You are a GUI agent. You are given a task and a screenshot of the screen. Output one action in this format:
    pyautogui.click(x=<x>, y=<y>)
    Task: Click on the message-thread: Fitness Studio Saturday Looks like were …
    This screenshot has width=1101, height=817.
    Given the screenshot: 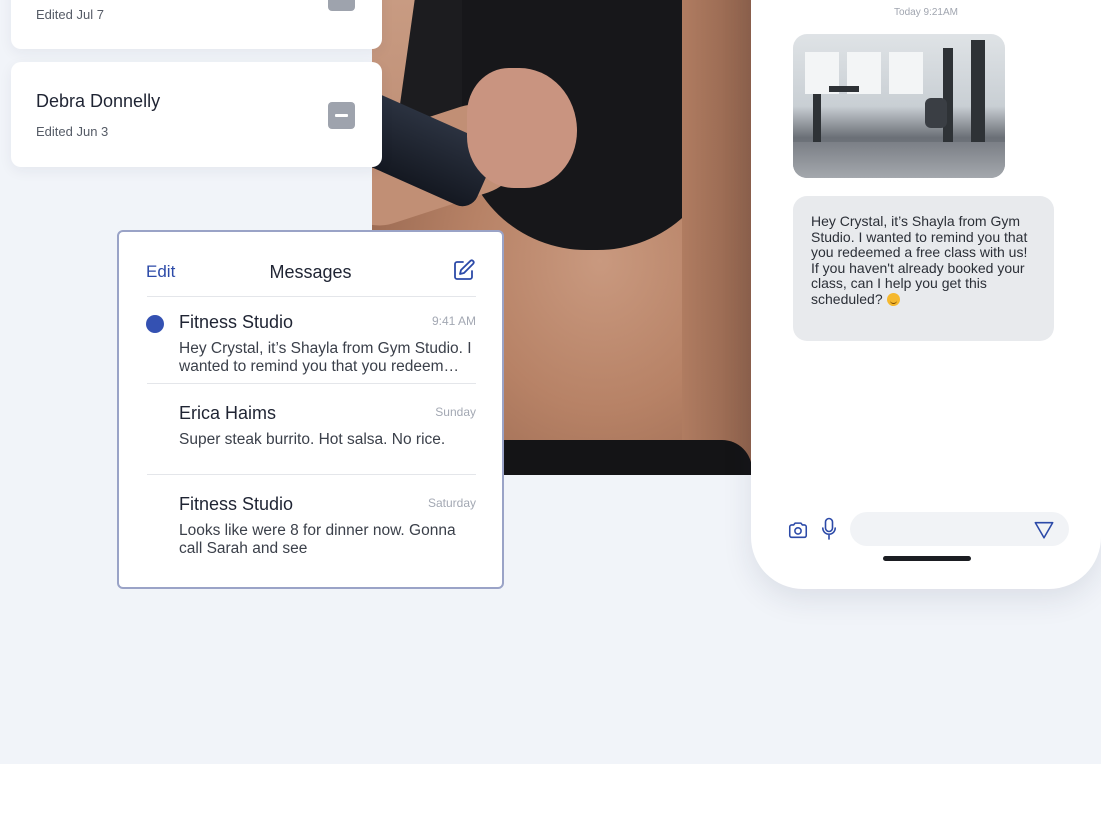 What is the action you would take?
    pyautogui.click(x=327, y=526)
    